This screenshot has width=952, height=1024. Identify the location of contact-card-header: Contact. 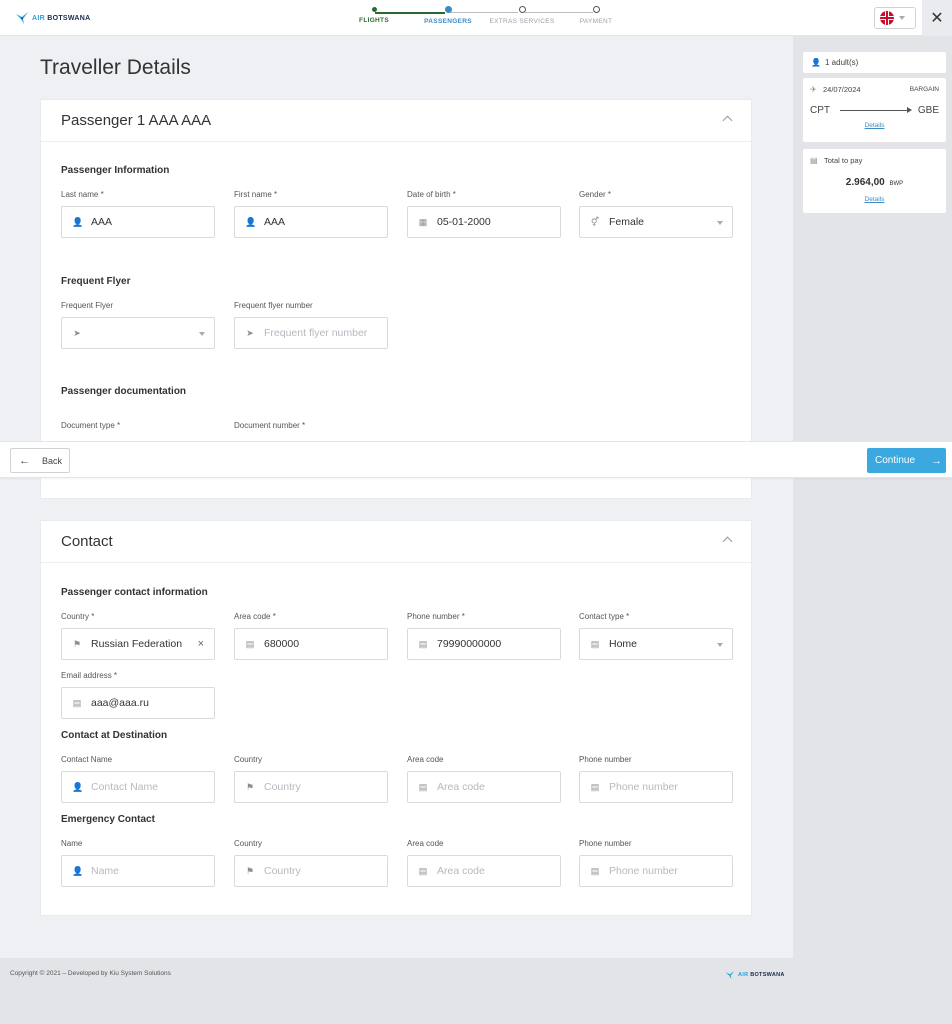
(396, 542).